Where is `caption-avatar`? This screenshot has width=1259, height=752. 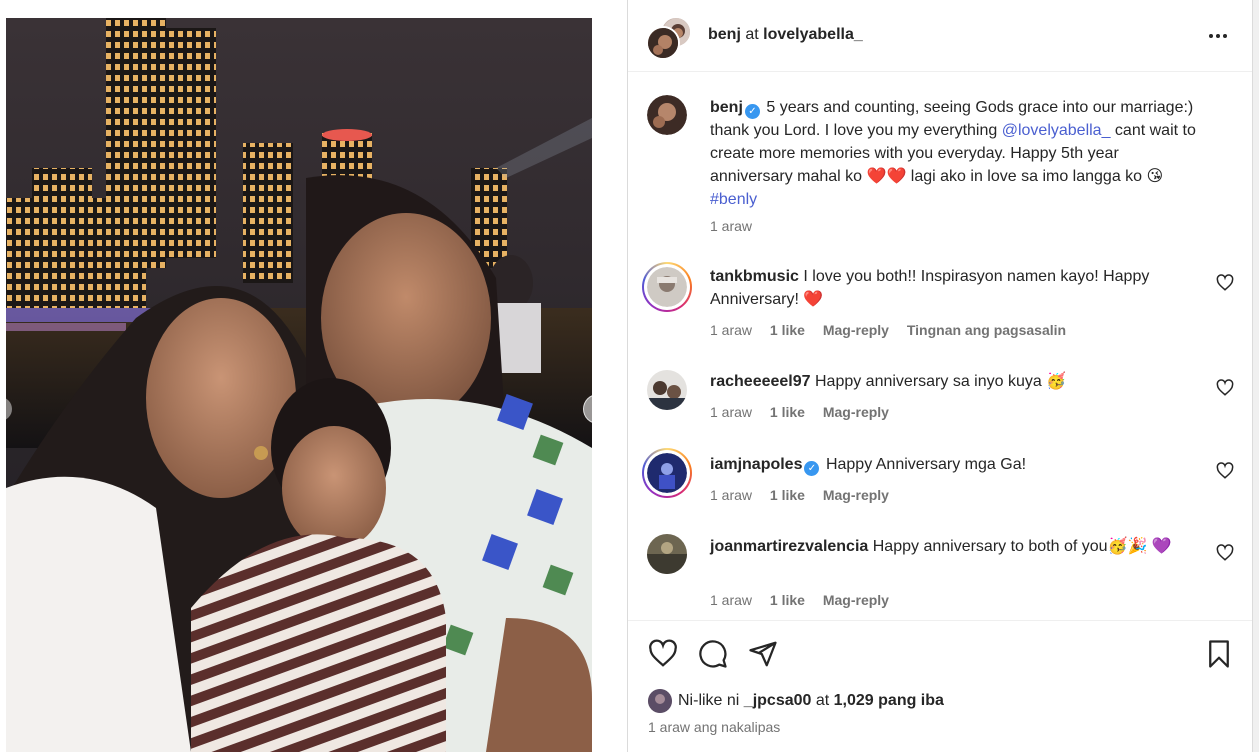
caption-avatar is located at coordinates (667, 115).